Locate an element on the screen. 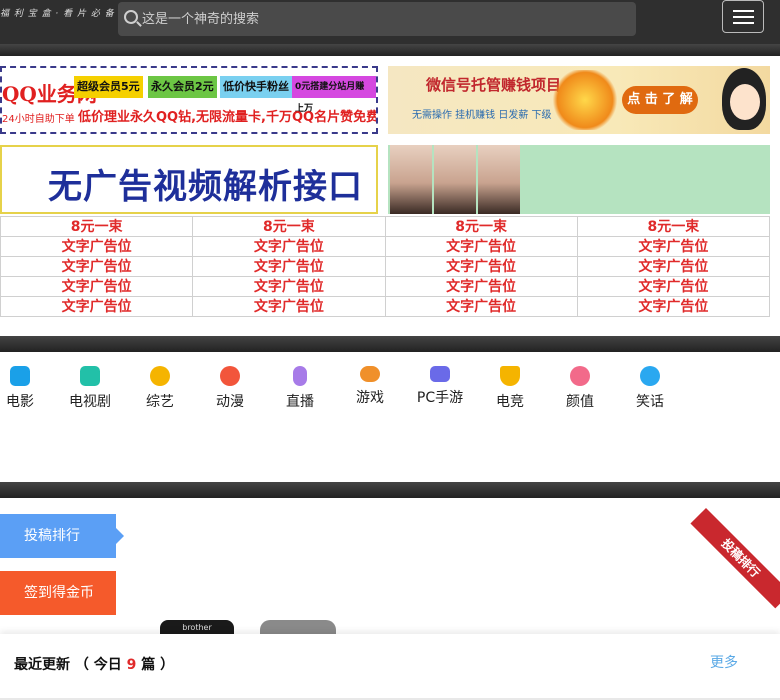 Image resolution: width=780 pixels, height=700 pixels. category-jokes: 笑话 is located at coordinates (650, 388).